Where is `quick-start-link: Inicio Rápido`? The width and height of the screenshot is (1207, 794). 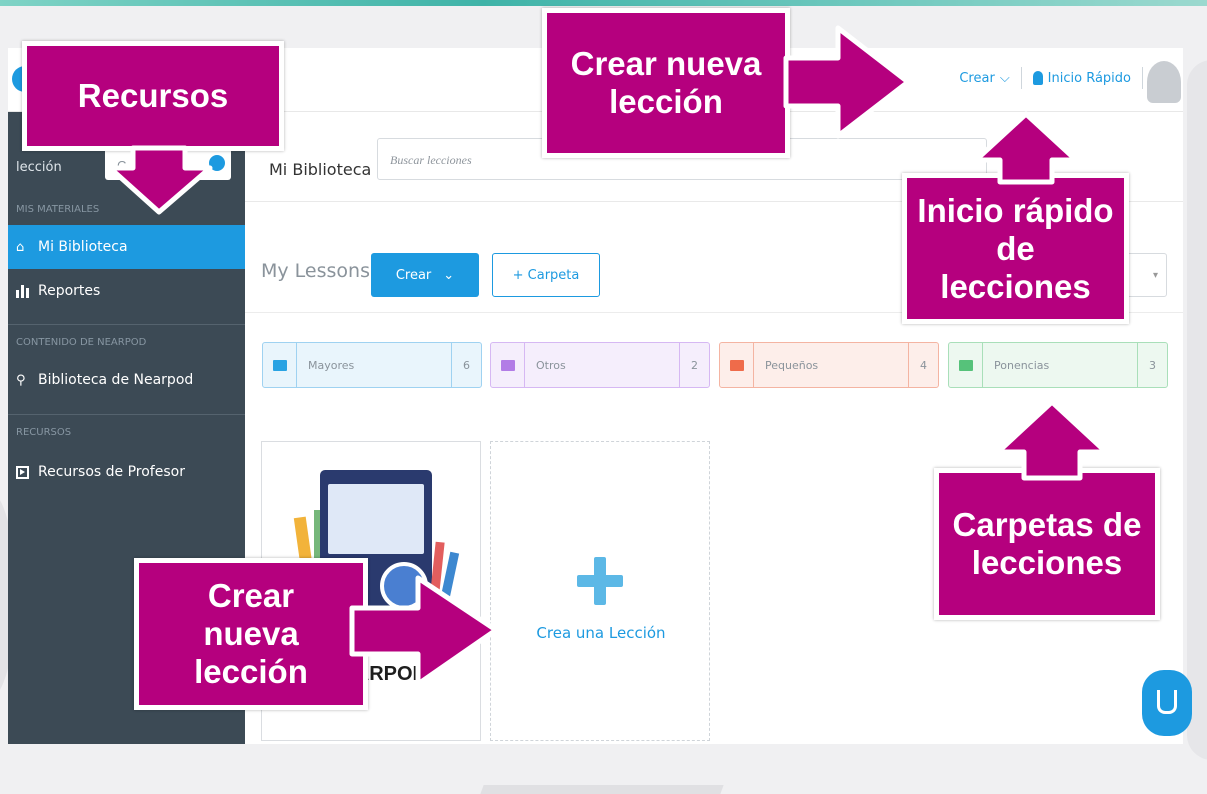 quick-start-link: Inicio Rápido is located at coordinates (1082, 78).